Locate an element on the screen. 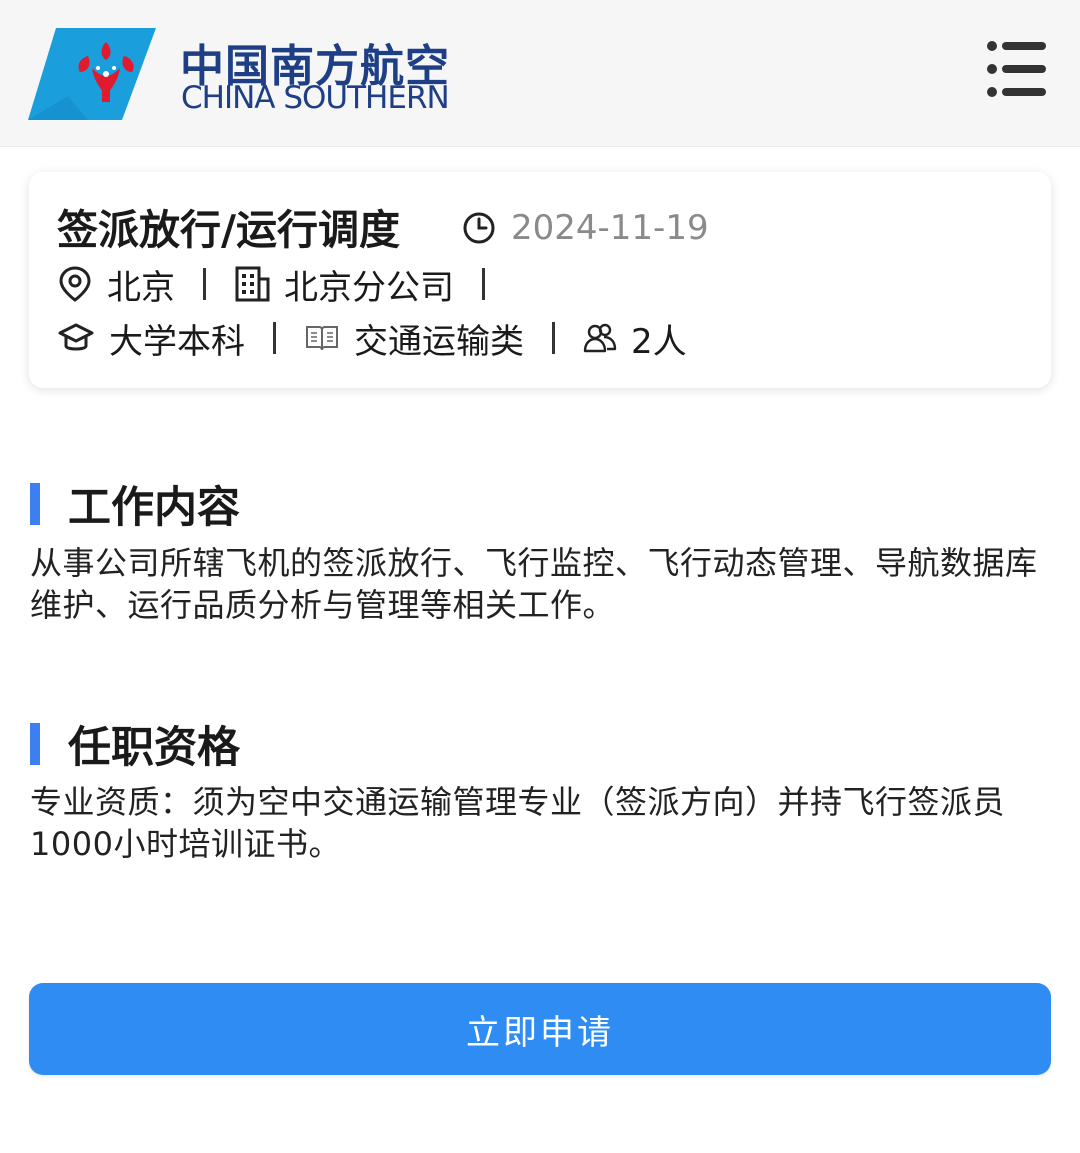  hamburger-menu-icon is located at coordinates (1016, 69).